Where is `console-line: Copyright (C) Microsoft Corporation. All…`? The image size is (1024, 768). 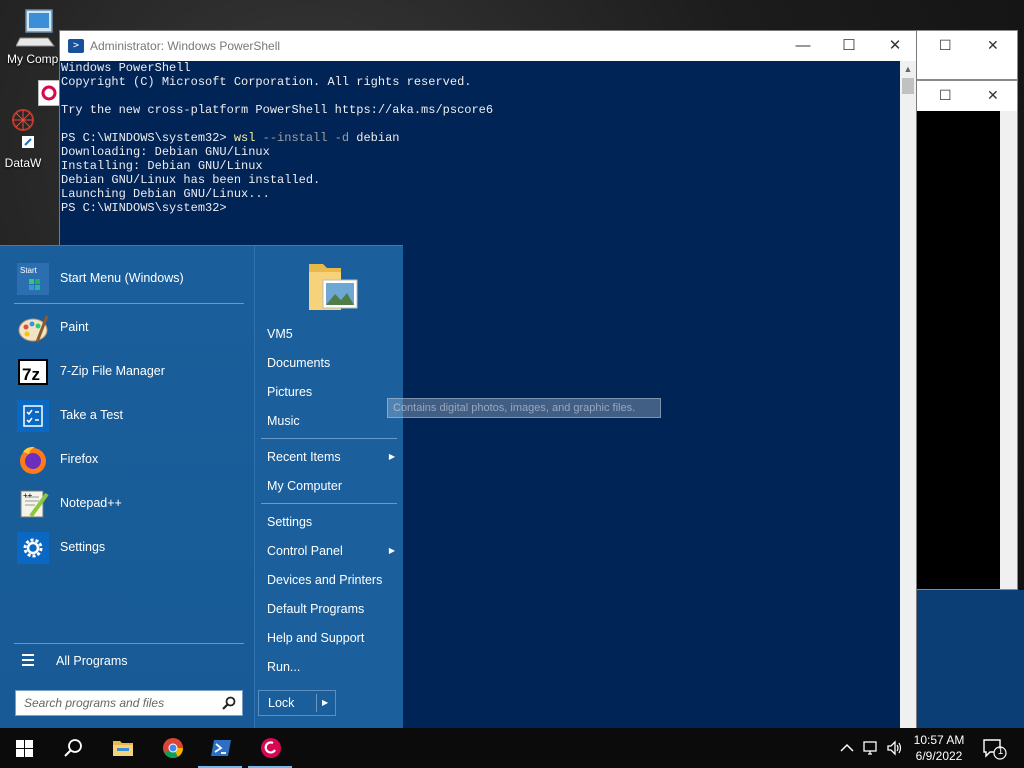
console-line: Copyright (C) Microsoft Corporation. All… is located at coordinates (266, 82).